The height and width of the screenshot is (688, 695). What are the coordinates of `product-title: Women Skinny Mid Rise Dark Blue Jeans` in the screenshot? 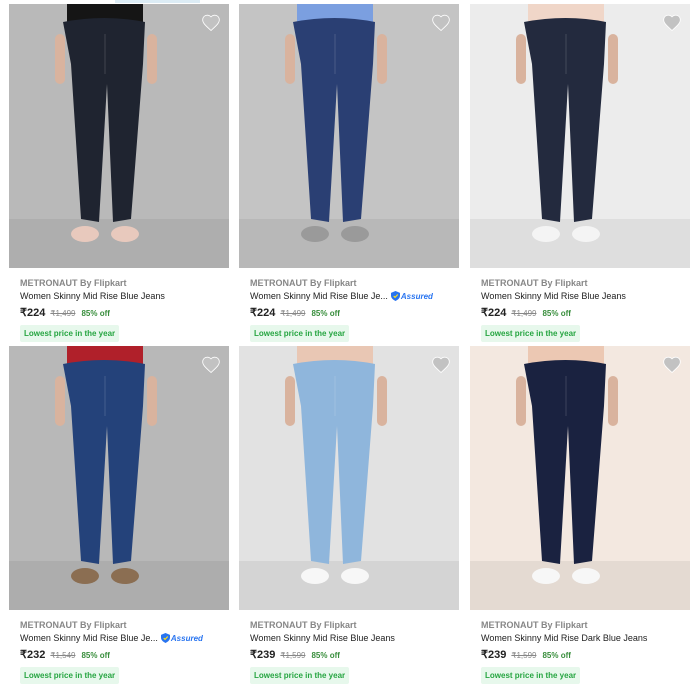 It's located at (564, 638).